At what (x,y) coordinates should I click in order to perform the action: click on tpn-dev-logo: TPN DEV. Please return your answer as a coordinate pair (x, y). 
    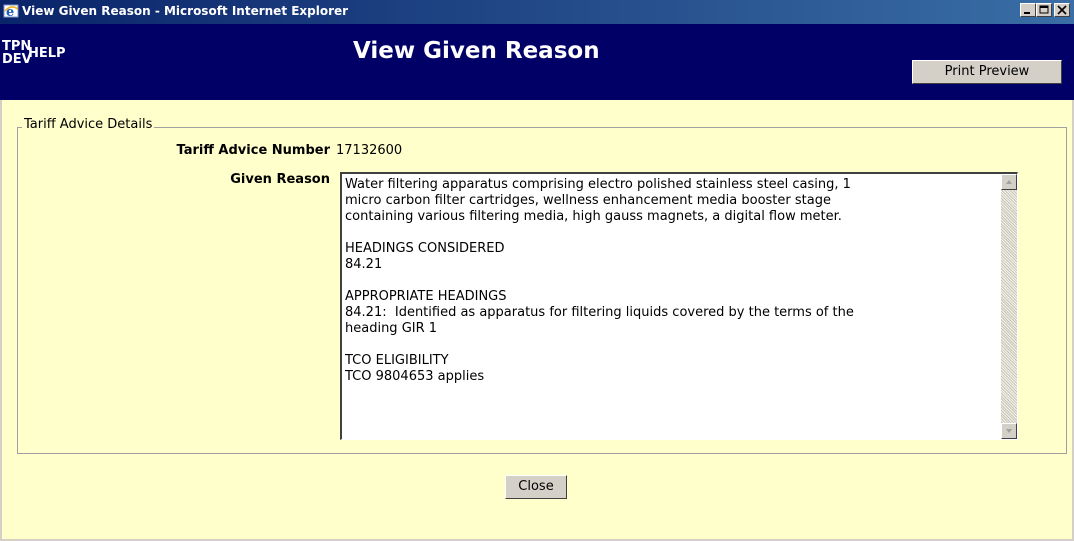
    Looking at the image, I should click on (17, 53).